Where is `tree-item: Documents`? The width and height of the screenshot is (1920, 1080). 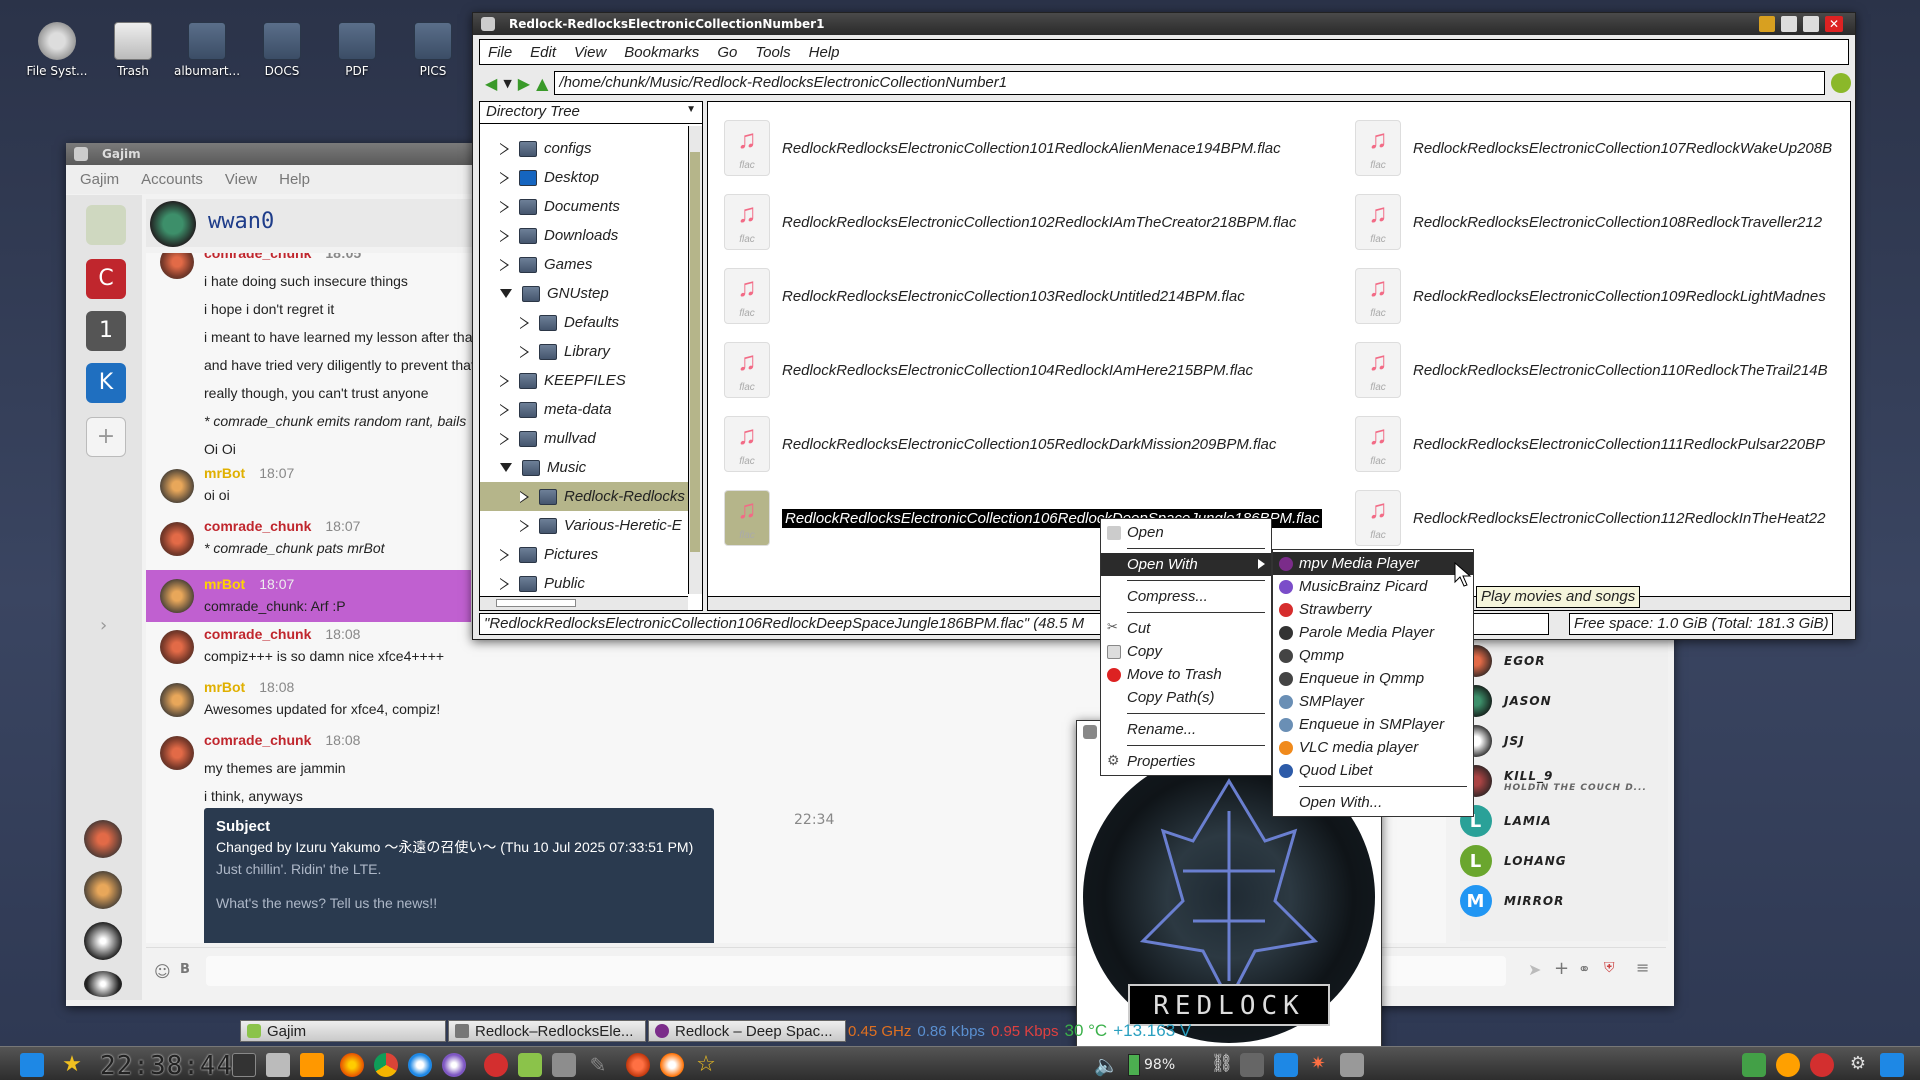 tree-item: Documents is located at coordinates (584, 206).